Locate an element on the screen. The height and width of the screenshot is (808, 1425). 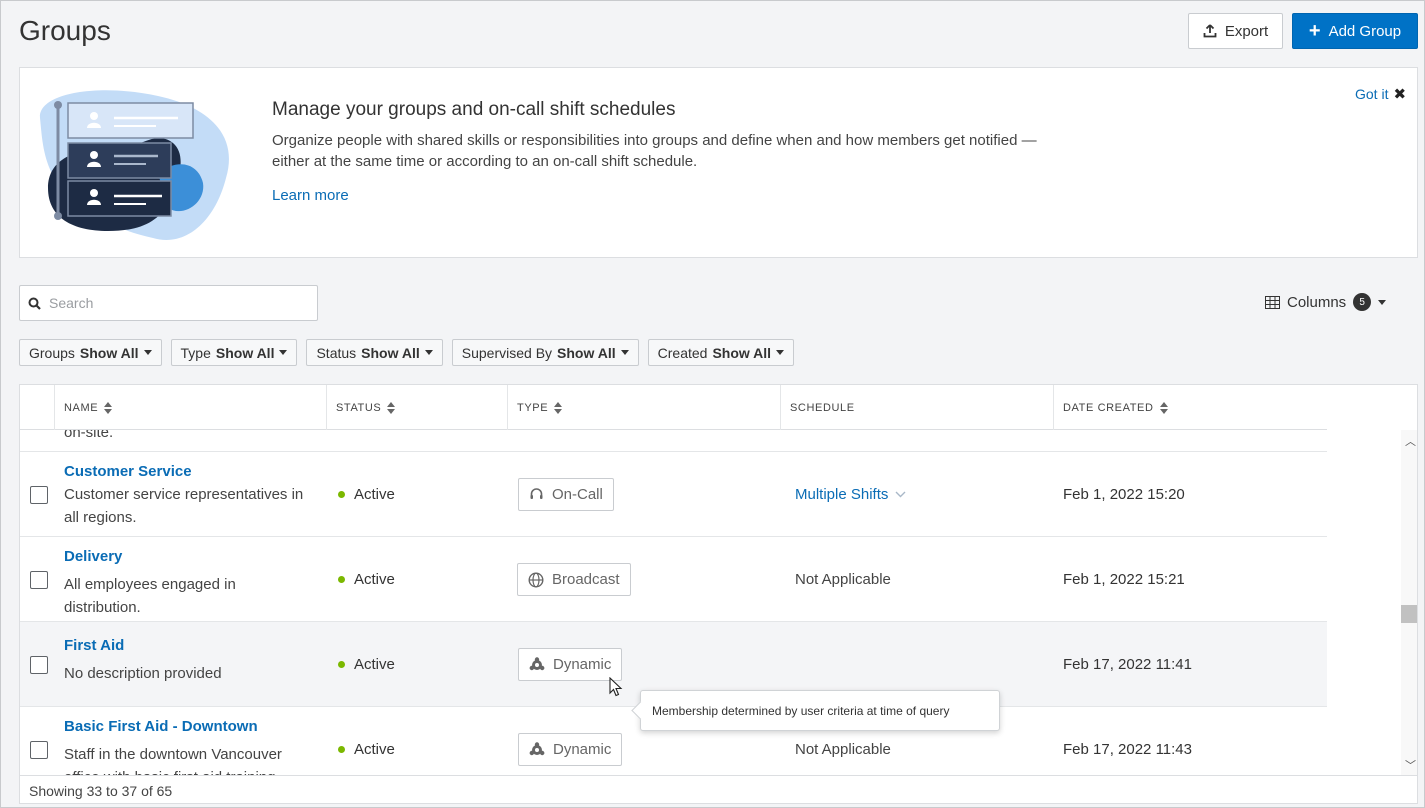
type-label: Broadcast is located at coordinates (586, 579).